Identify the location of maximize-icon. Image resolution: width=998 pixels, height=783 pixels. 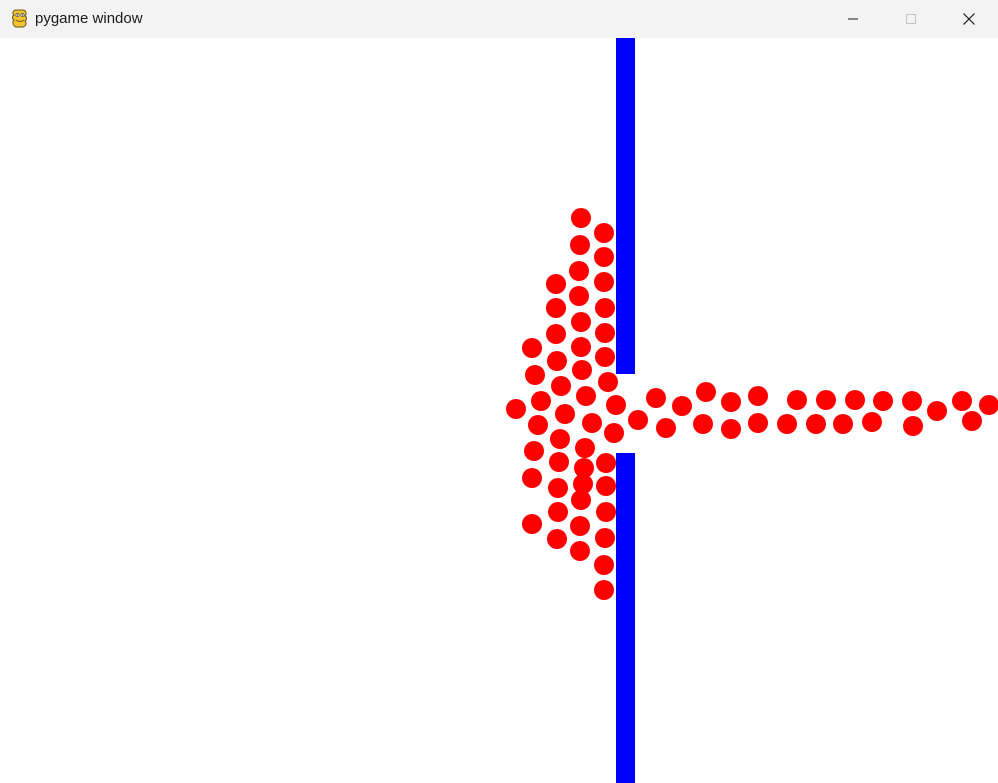
(911, 19).